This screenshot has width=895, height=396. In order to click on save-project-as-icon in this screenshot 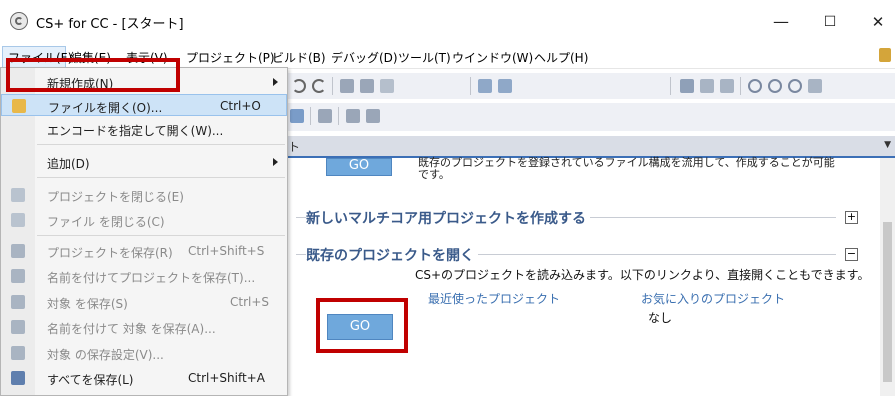, I will do `click(18, 276)`.